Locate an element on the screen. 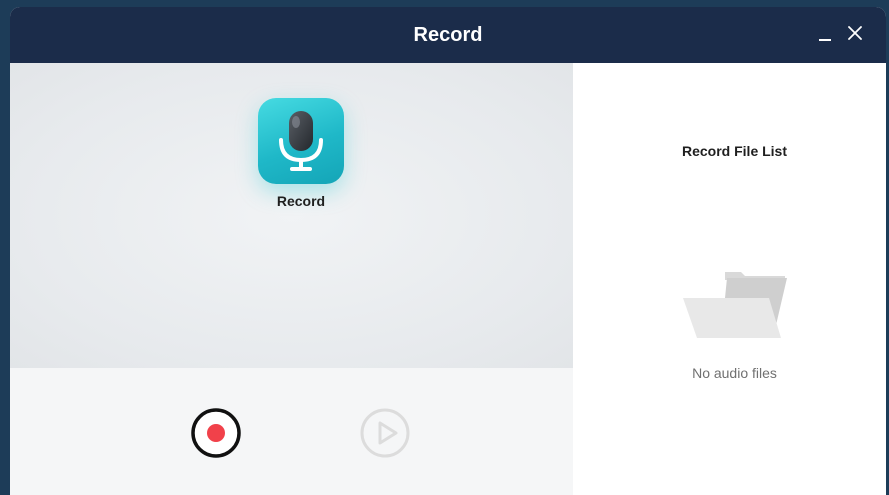  microphone-icon is located at coordinates (301, 141).